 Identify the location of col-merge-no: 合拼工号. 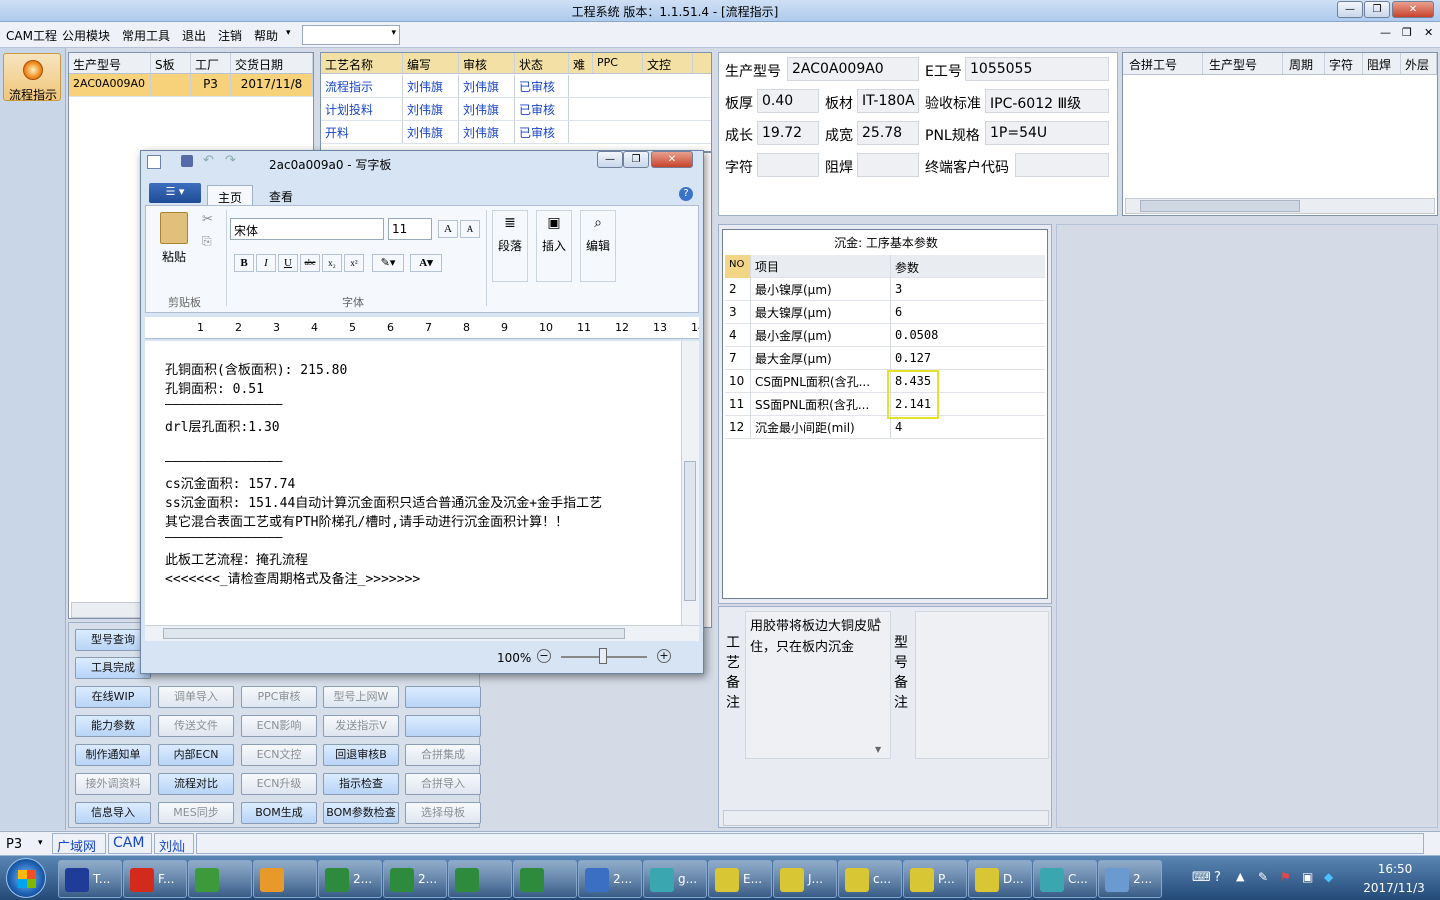
(1163, 63).